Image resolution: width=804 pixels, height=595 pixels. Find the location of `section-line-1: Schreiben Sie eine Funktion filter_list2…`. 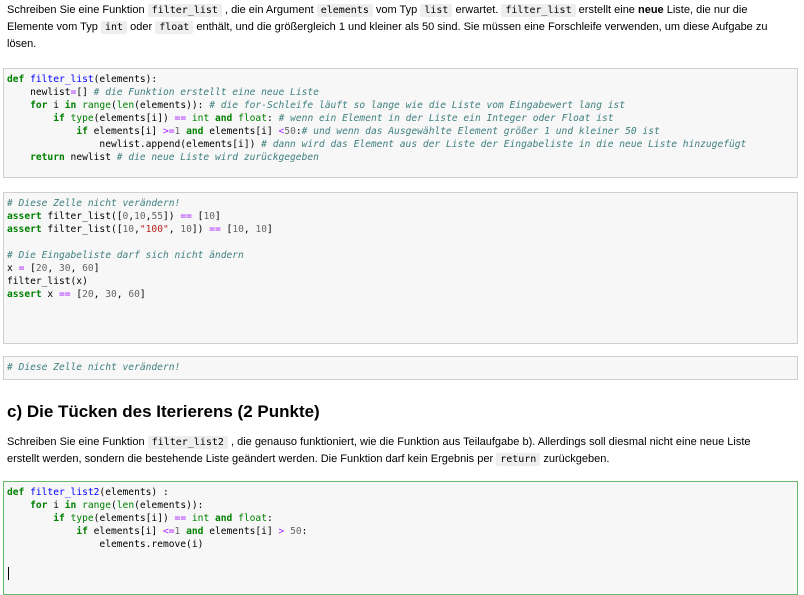

section-line-1: Schreiben Sie eine Funktion filter_list2… is located at coordinates (379, 442).